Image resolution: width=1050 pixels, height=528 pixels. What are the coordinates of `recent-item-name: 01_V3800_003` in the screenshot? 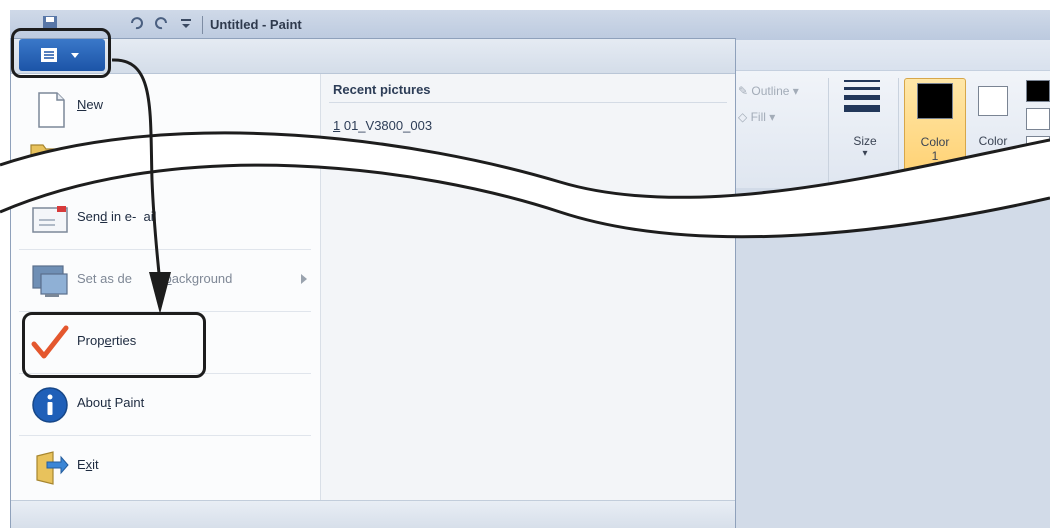 It's located at (386, 125).